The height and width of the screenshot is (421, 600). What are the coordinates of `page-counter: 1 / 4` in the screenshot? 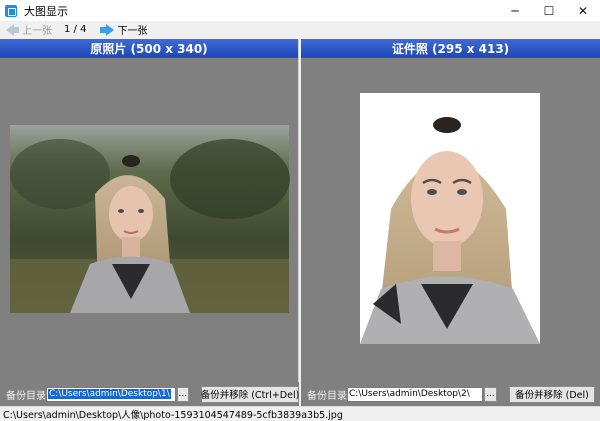 It's located at (75, 29).